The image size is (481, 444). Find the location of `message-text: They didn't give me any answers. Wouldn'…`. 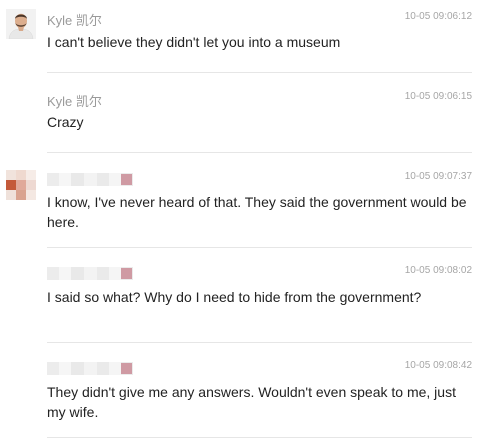

message-text: They didn't give me any answers. Wouldn'… is located at coordinates (251, 402).